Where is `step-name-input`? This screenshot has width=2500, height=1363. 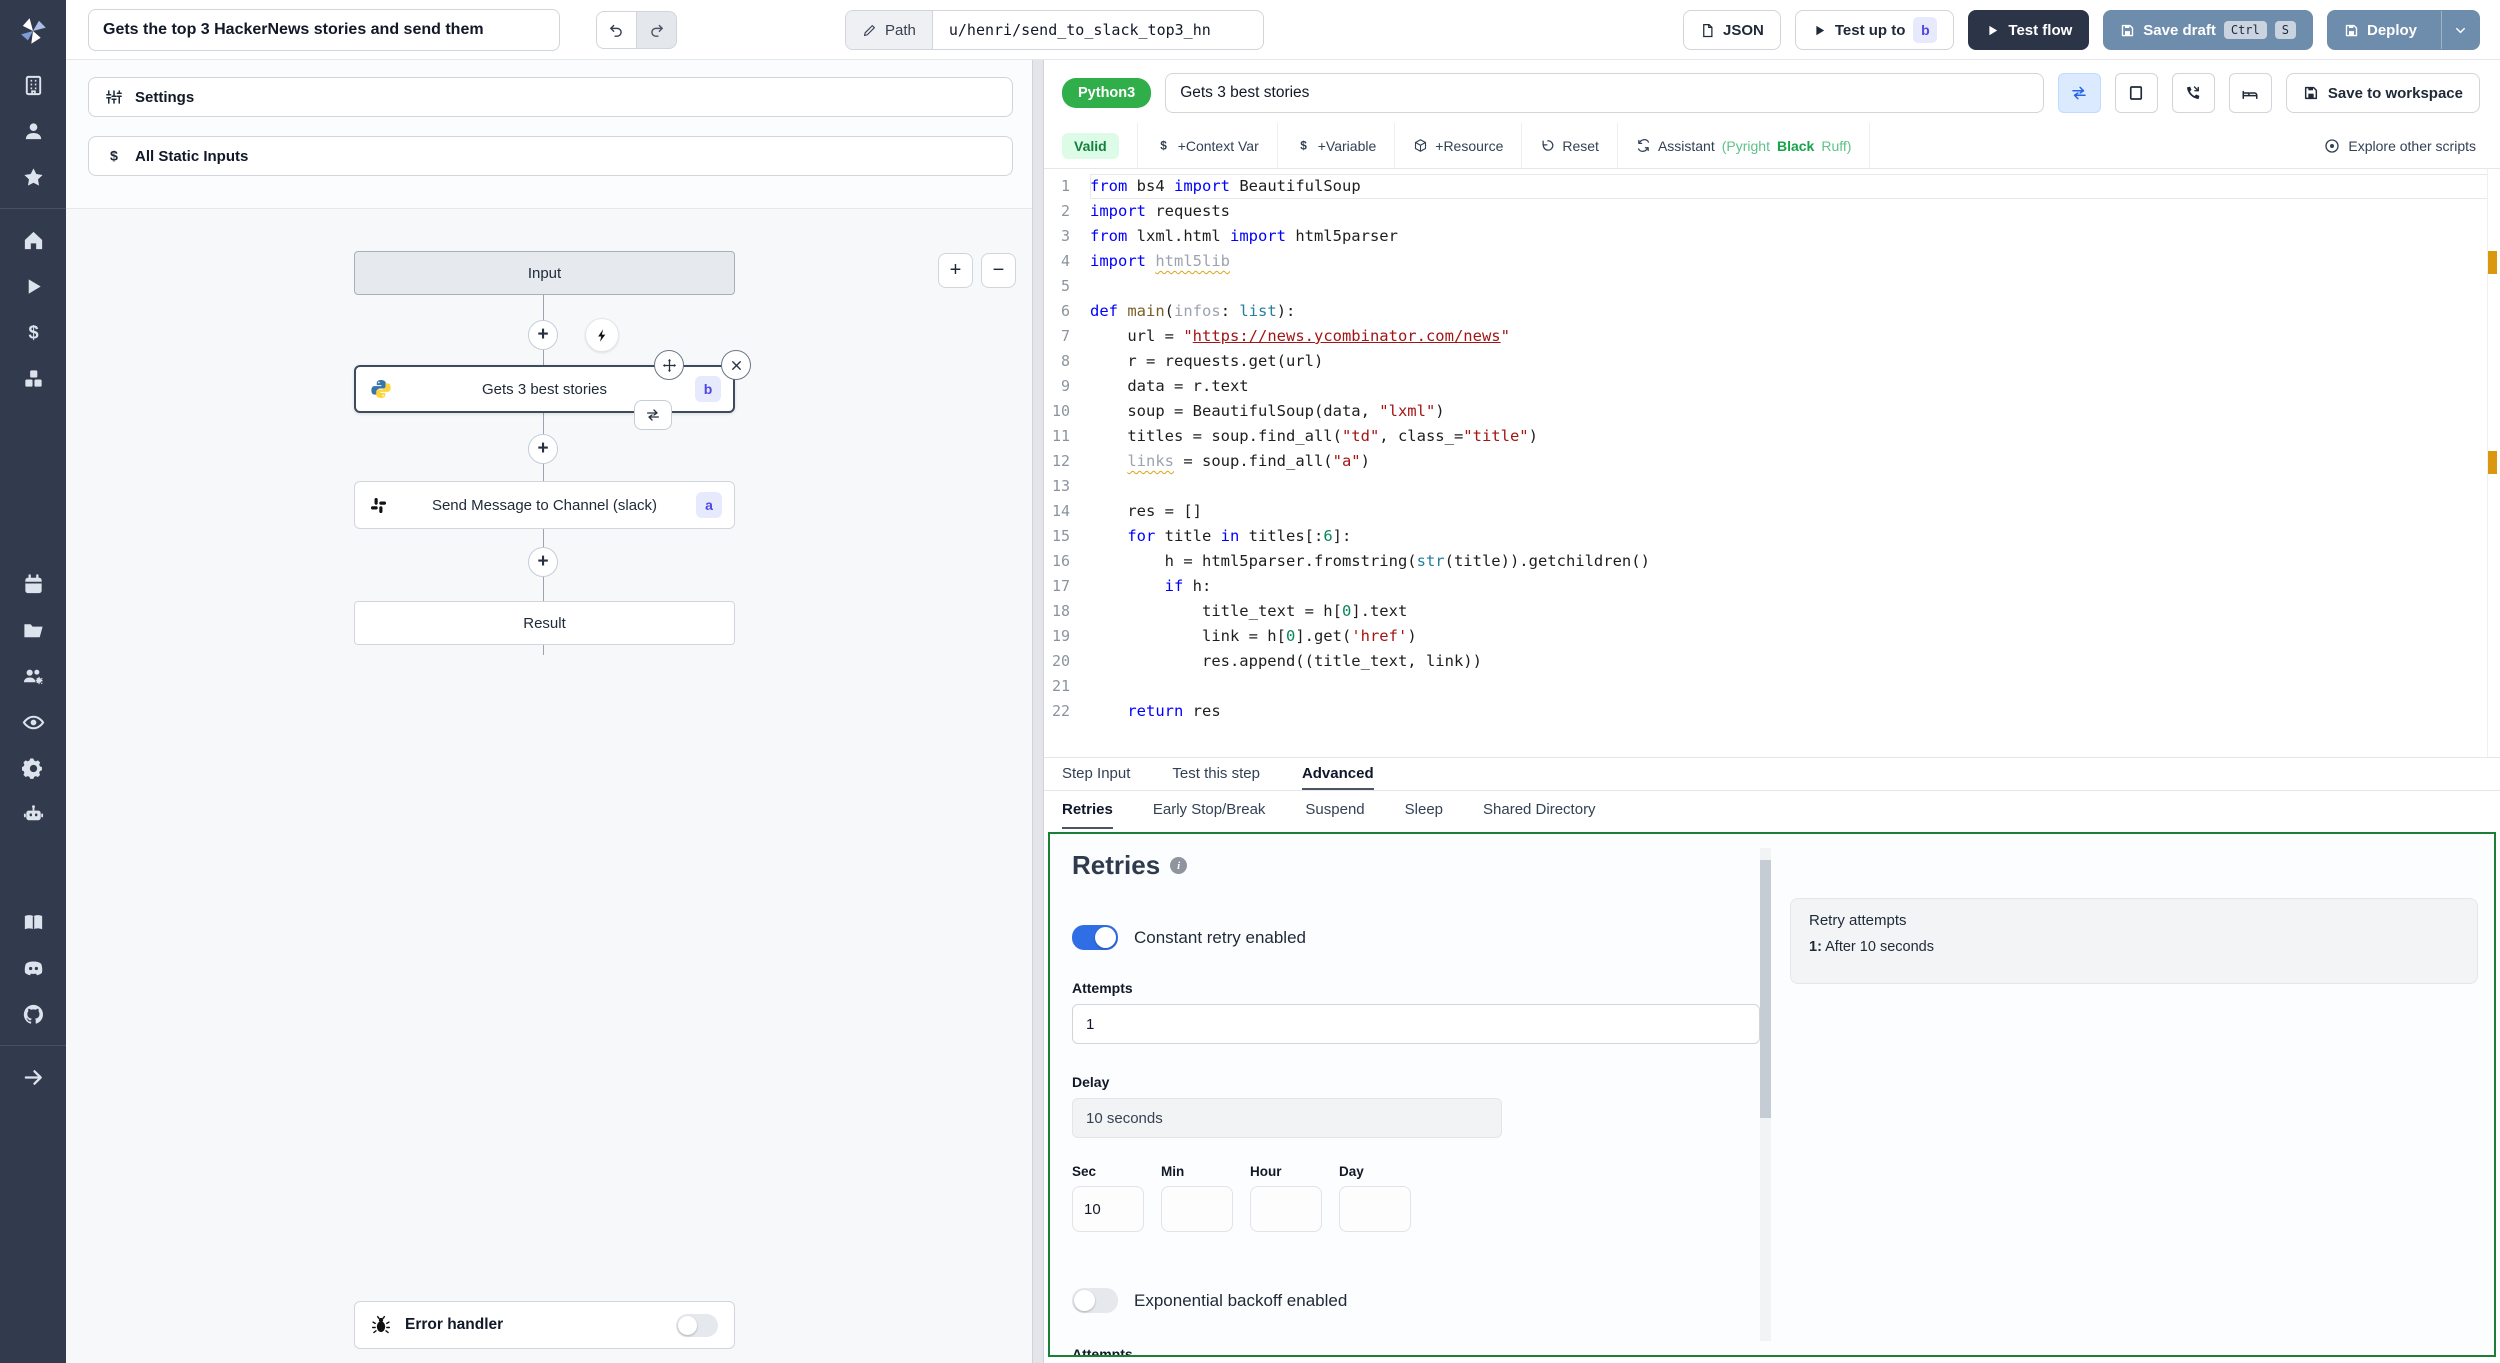
step-name-input is located at coordinates (1604, 93).